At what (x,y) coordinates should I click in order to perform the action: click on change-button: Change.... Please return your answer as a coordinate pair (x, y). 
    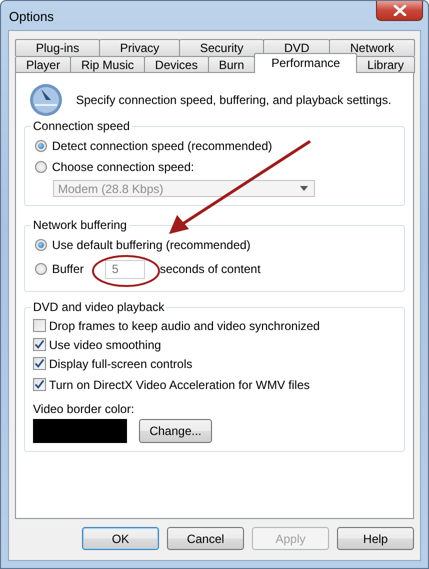
    Looking at the image, I should click on (175, 431).